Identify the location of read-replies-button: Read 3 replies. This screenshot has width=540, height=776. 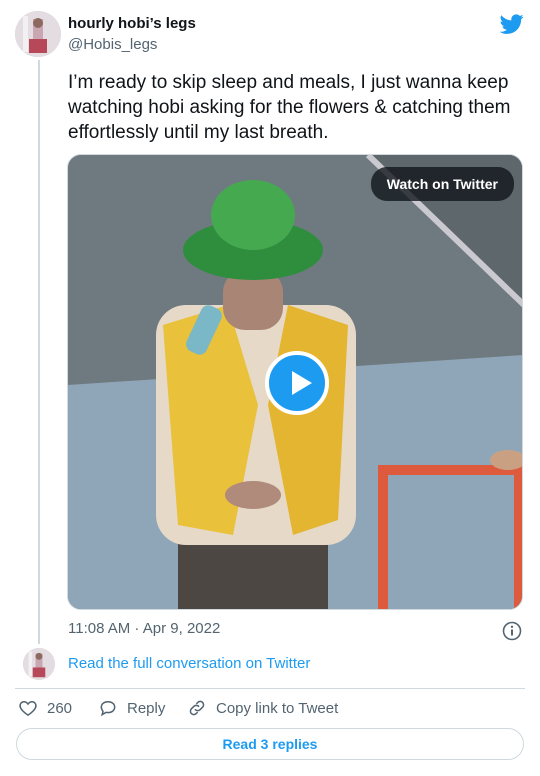
(270, 744).